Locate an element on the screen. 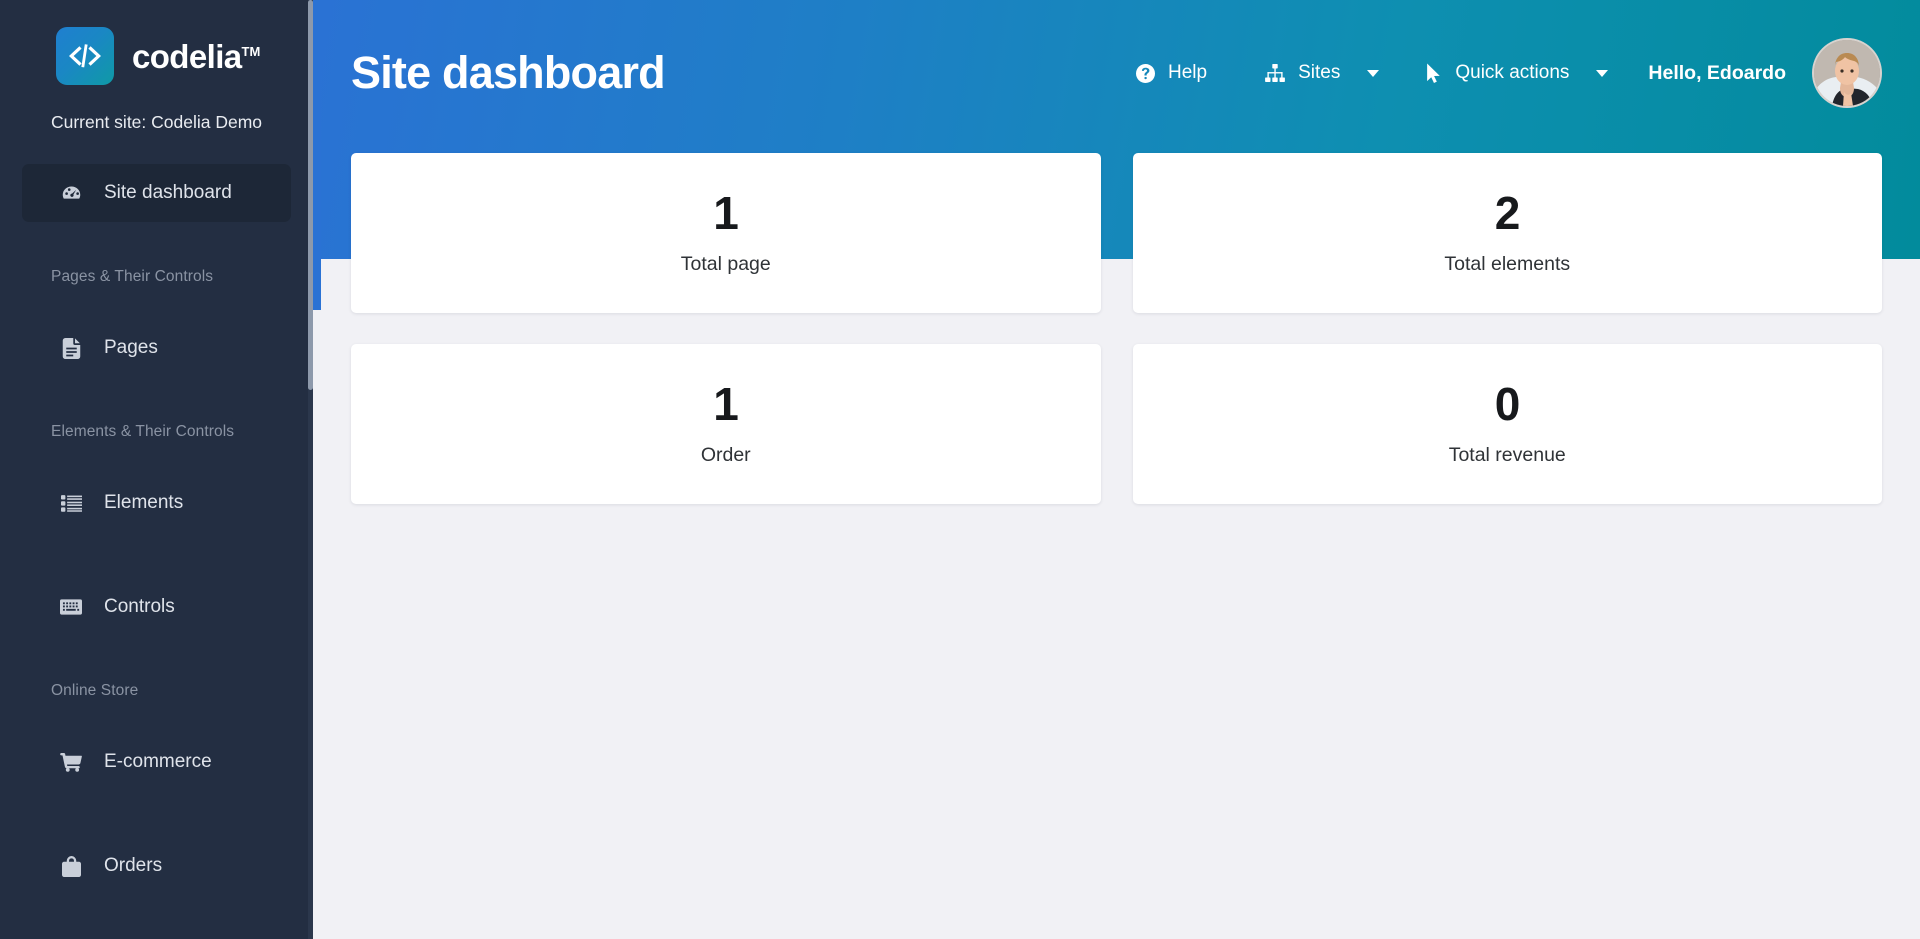  sidebar-item-site-dashboard: Site dashboard is located at coordinates (156, 193).